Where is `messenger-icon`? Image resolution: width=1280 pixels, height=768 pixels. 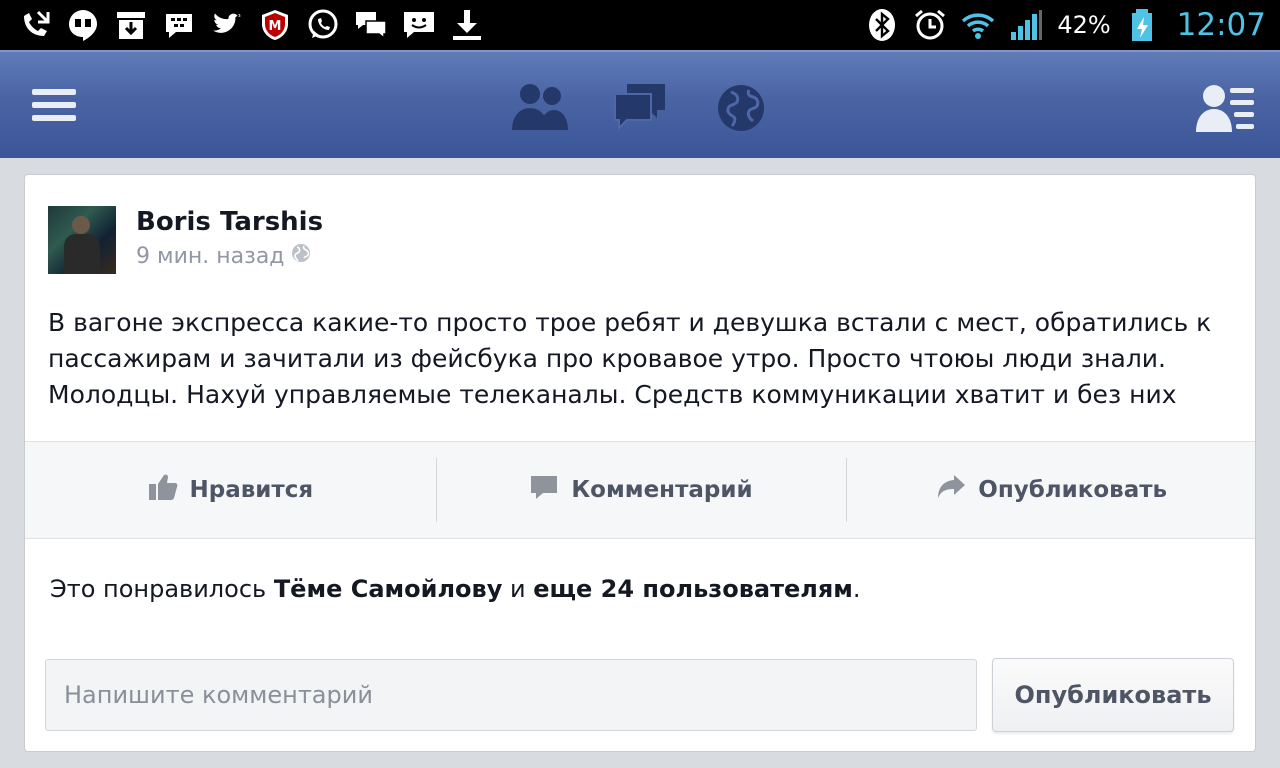 messenger-icon is located at coordinates (419, 25).